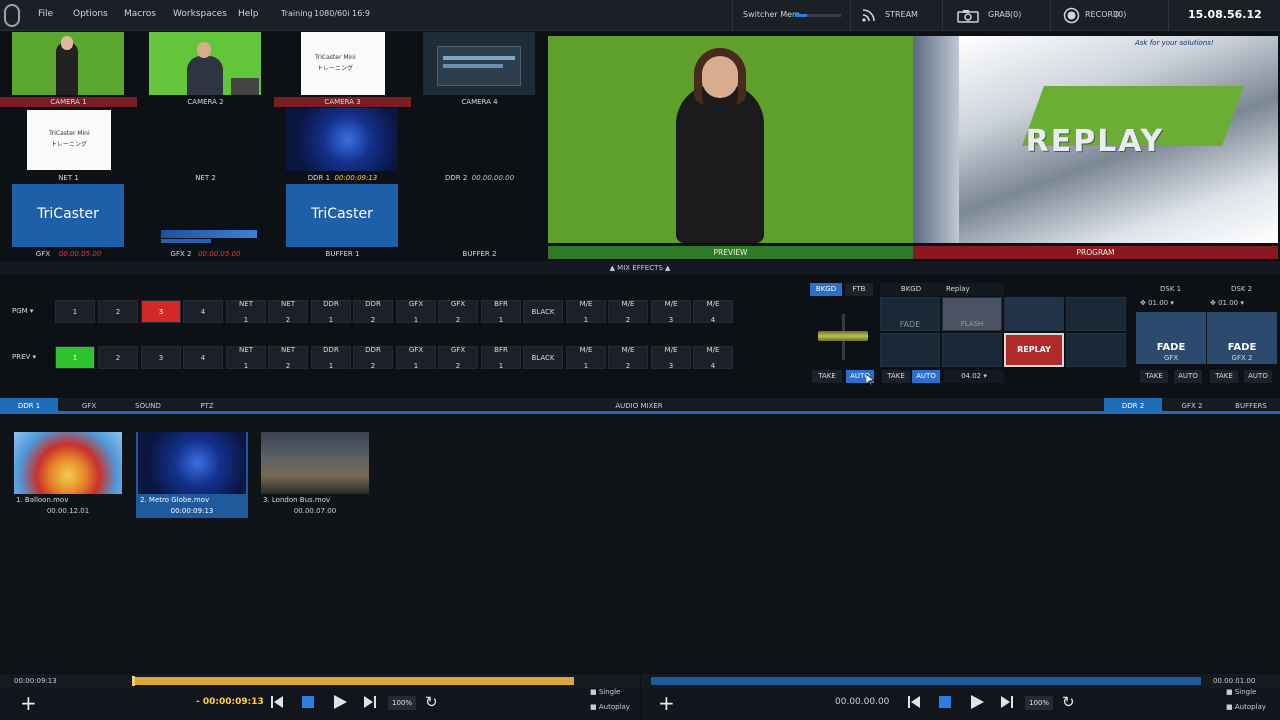  Describe the element at coordinates (818, 15) in the screenshot. I see `switcher-mem-slider` at that location.